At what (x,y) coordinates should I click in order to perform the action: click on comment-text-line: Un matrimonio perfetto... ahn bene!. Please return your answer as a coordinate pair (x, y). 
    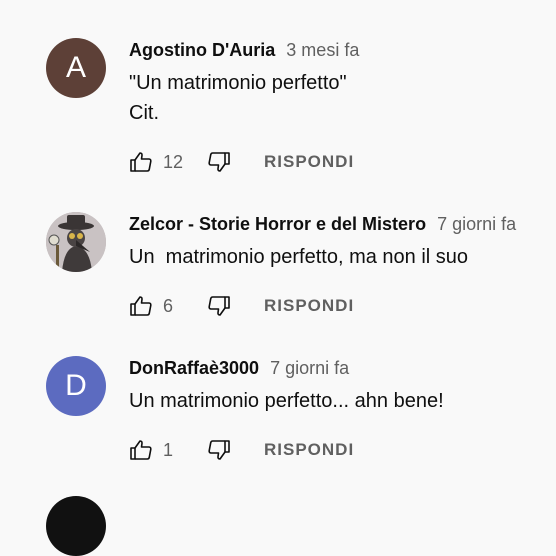
    Looking at the image, I should click on (286, 401).